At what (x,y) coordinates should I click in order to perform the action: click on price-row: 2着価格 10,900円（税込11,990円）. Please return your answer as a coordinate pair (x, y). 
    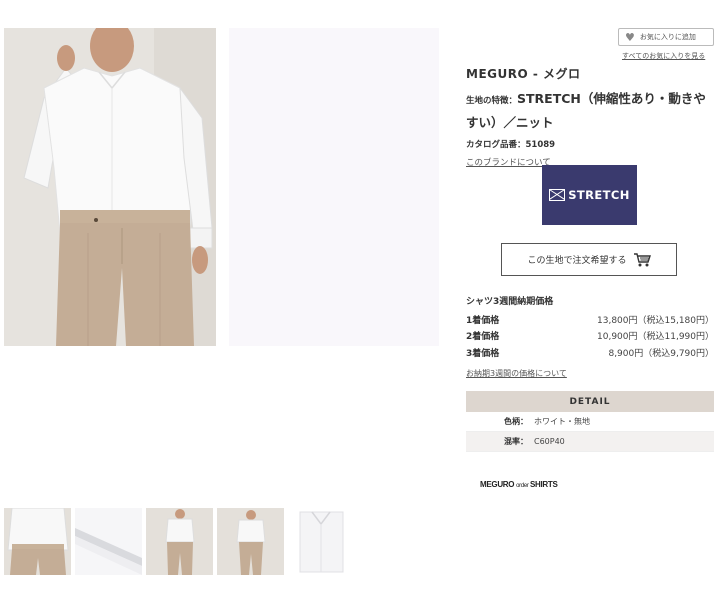
    Looking at the image, I should click on (590, 336).